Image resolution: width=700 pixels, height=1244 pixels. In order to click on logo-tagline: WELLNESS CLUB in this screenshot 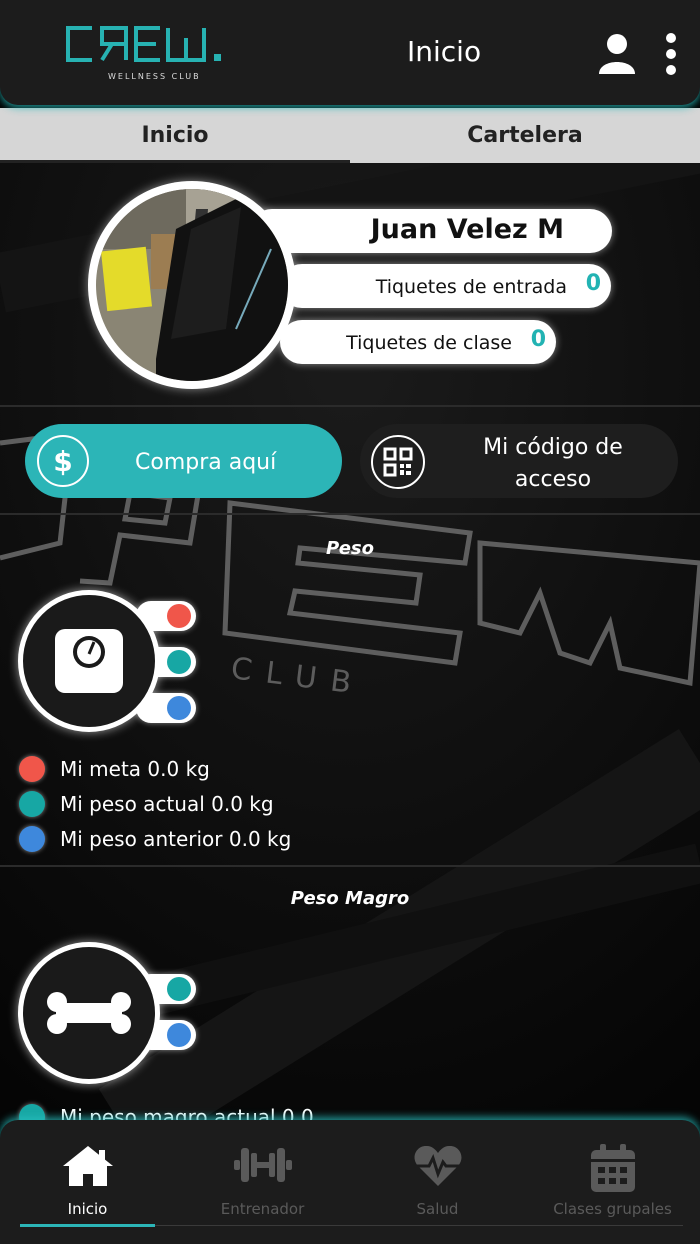, I will do `click(154, 76)`.